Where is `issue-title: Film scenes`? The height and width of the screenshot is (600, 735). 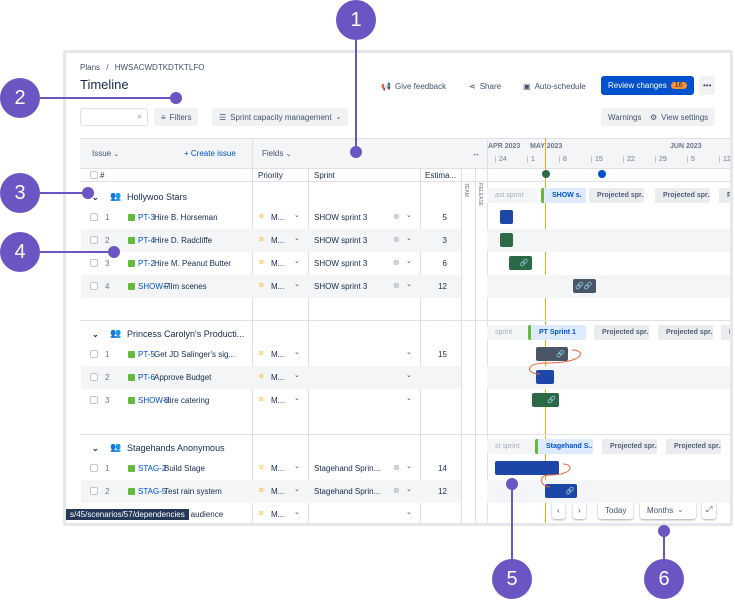 issue-title: Film scenes is located at coordinates (208, 286).